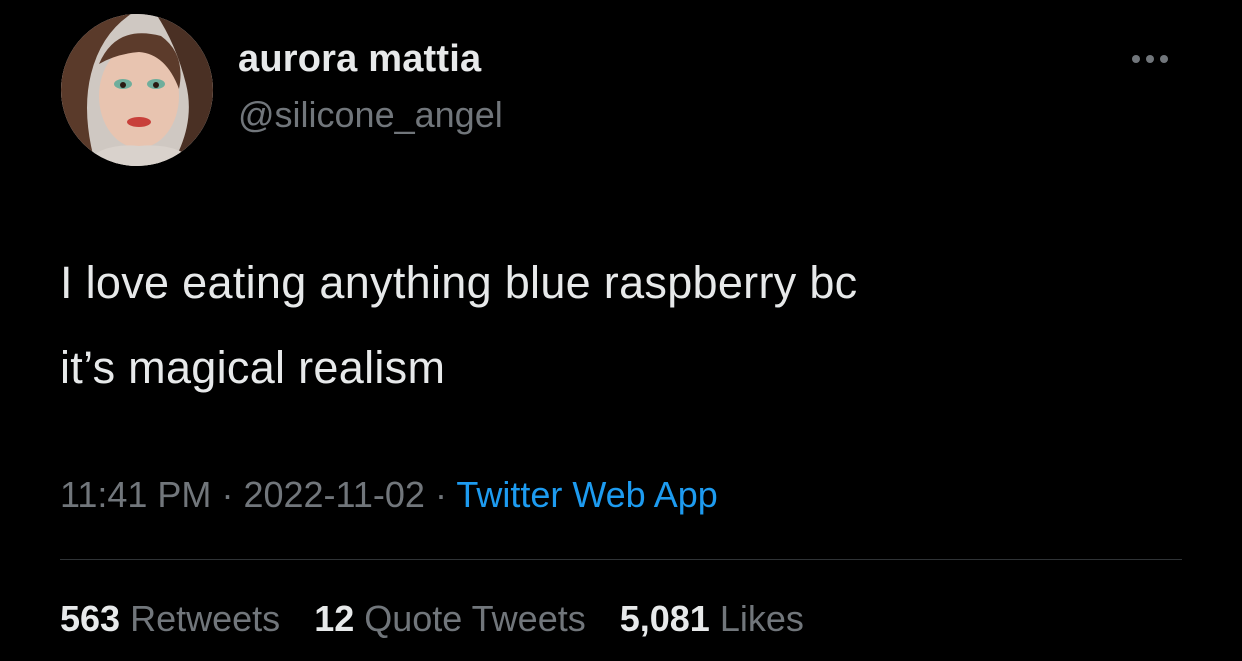 Image resolution: width=1242 pixels, height=661 pixels. Describe the element at coordinates (712, 619) in the screenshot. I see `likes-stat: 5,081 Likes` at that location.